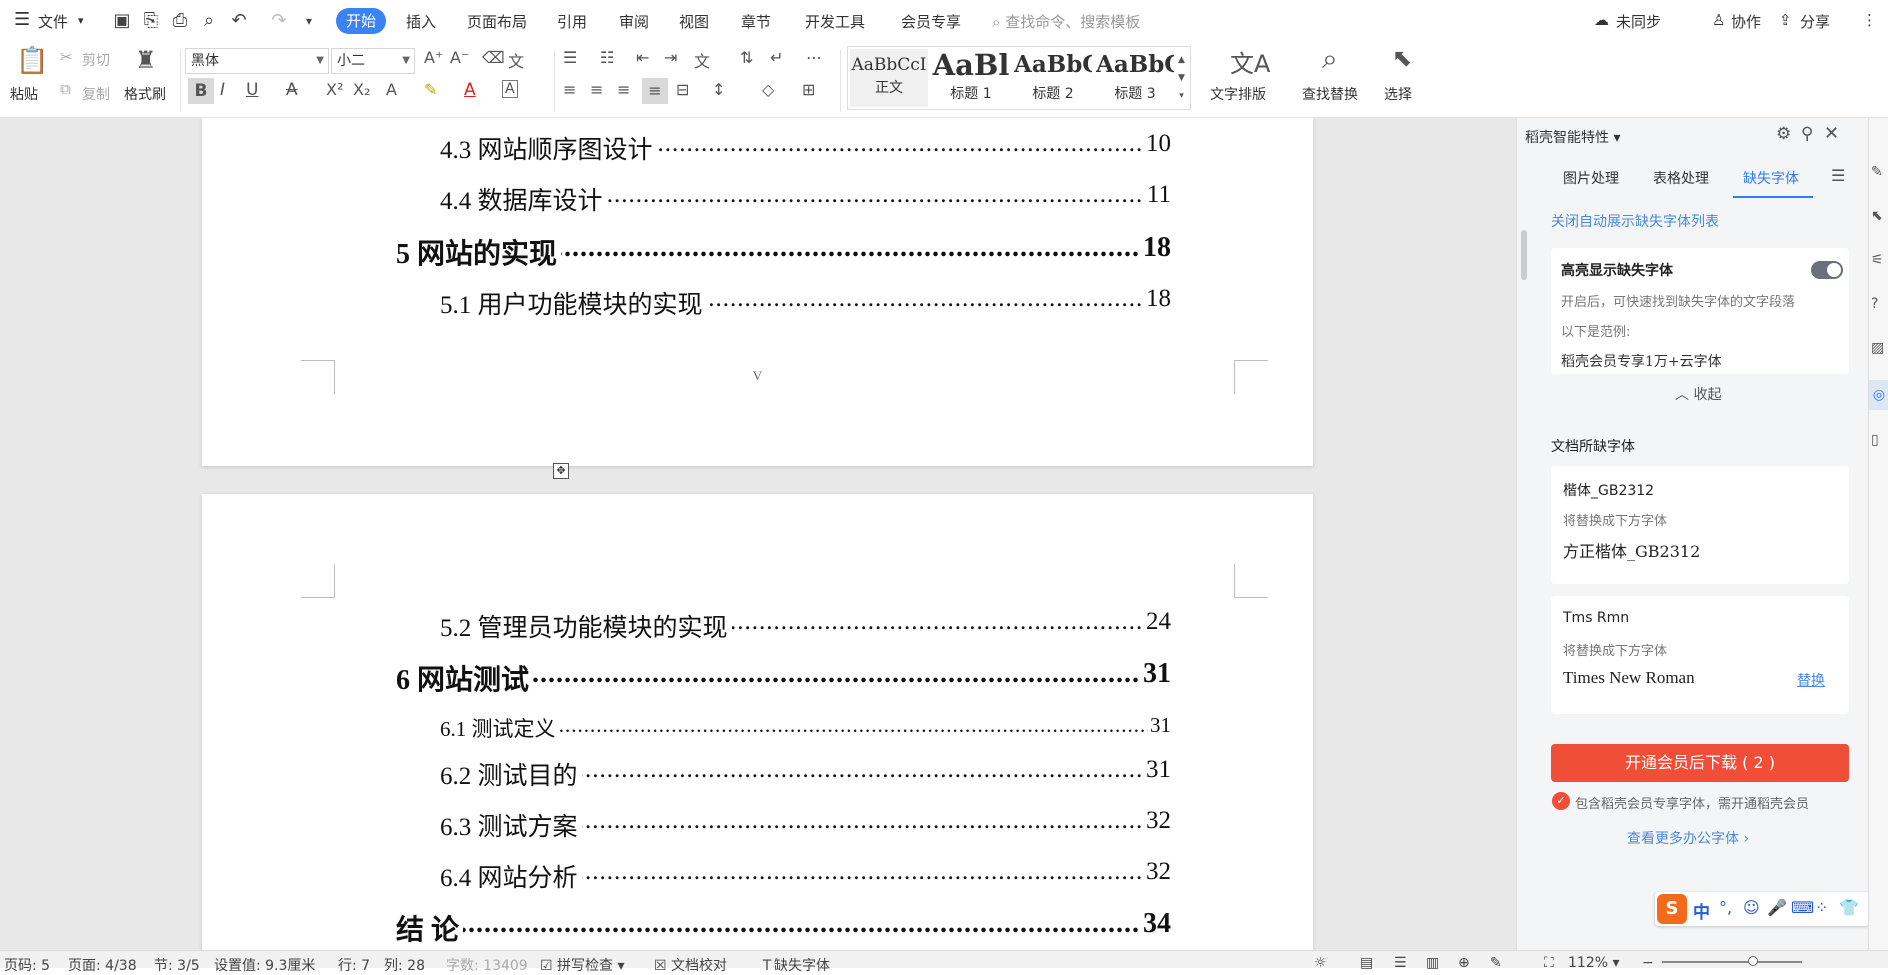 This screenshot has height=975, width=1888. Describe the element at coordinates (561, 471) in the screenshot. I see `table-move-handle-icon: ✥` at that location.